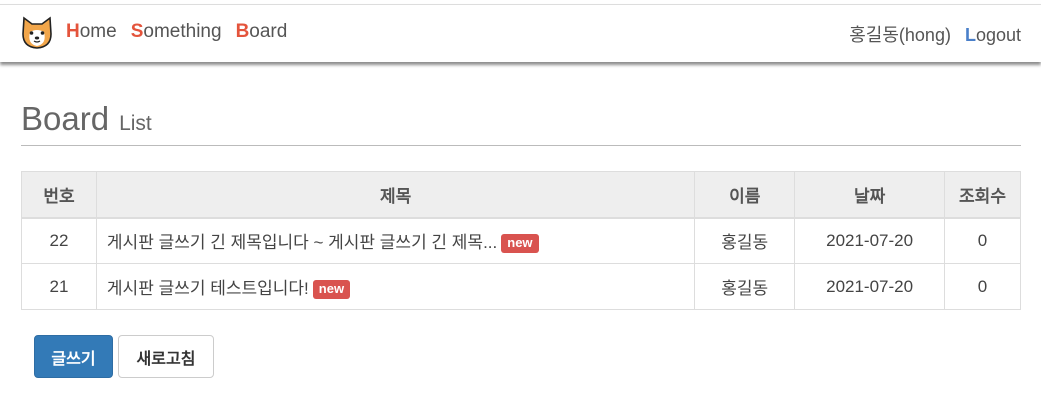 Image resolution: width=1041 pixels, height=412 pixels. I want to click on user-nav: 홍길동(hong) Logout, so click(935, 34).